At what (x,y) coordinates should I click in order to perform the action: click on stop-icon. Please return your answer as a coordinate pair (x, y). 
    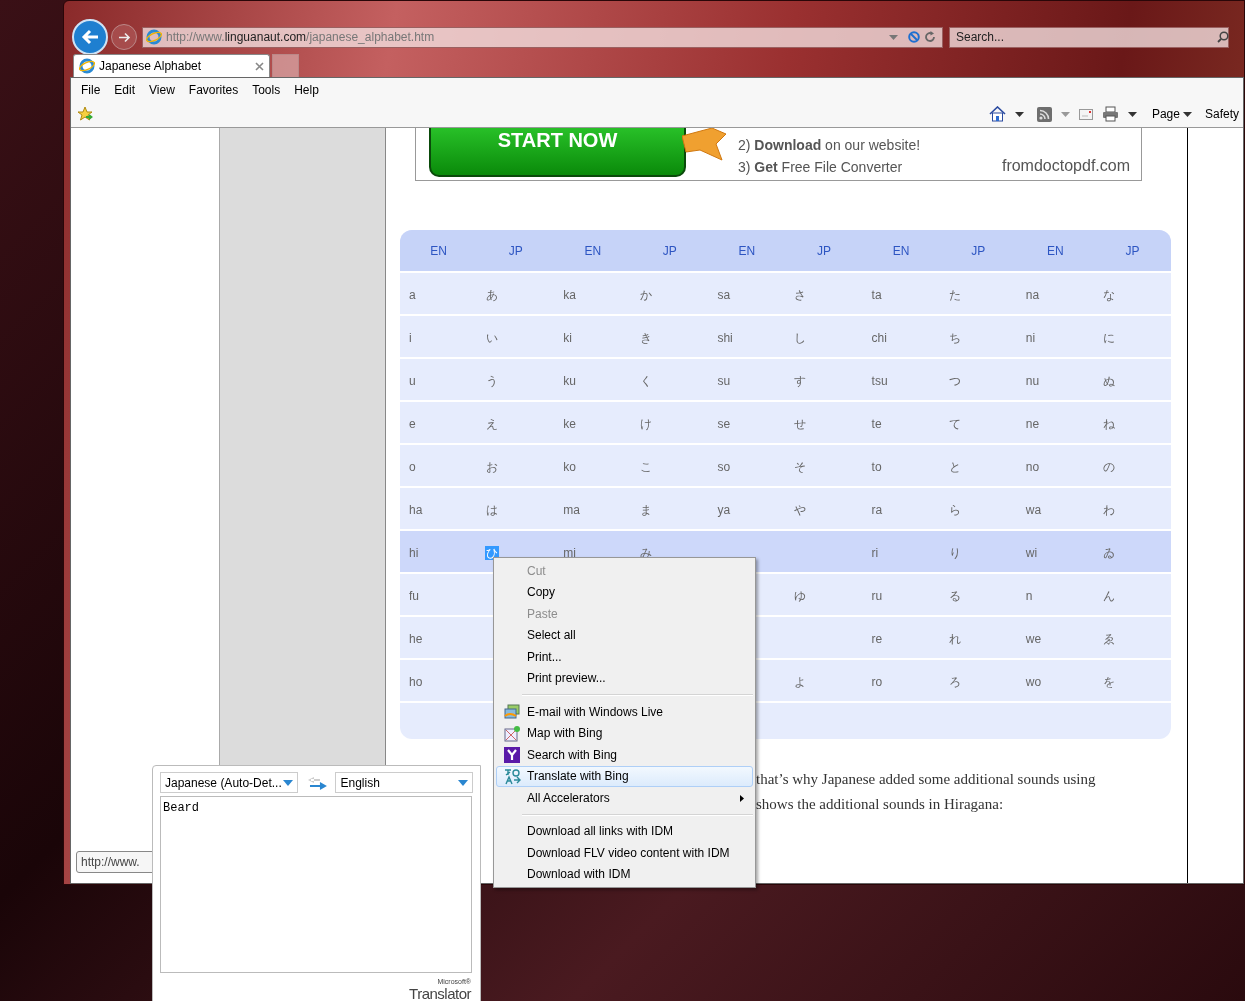
    Looking at the image, I should click on (914, 37).